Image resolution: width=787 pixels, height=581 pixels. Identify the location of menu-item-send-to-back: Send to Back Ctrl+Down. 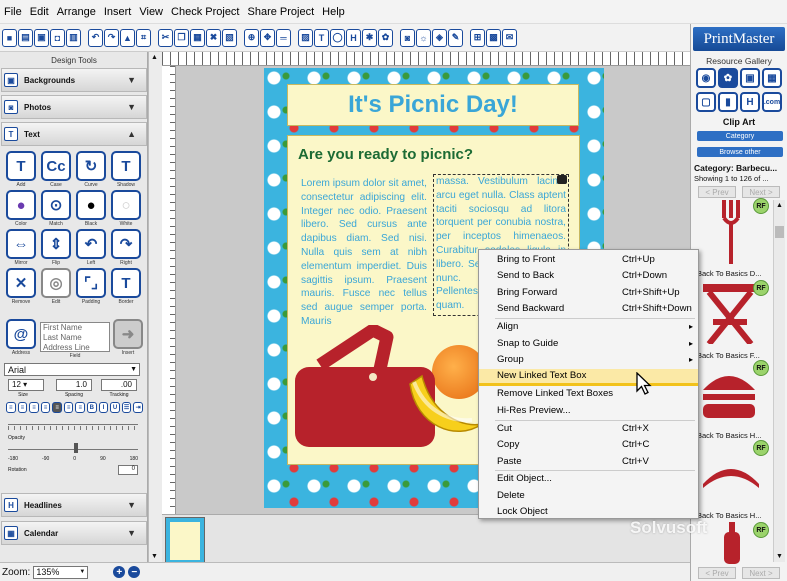
(588, 276).